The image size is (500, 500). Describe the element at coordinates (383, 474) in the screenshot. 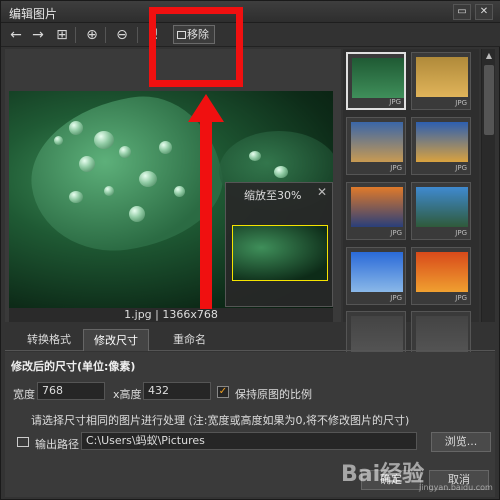

I see `baidu-watermark: Bai经验` at that location.